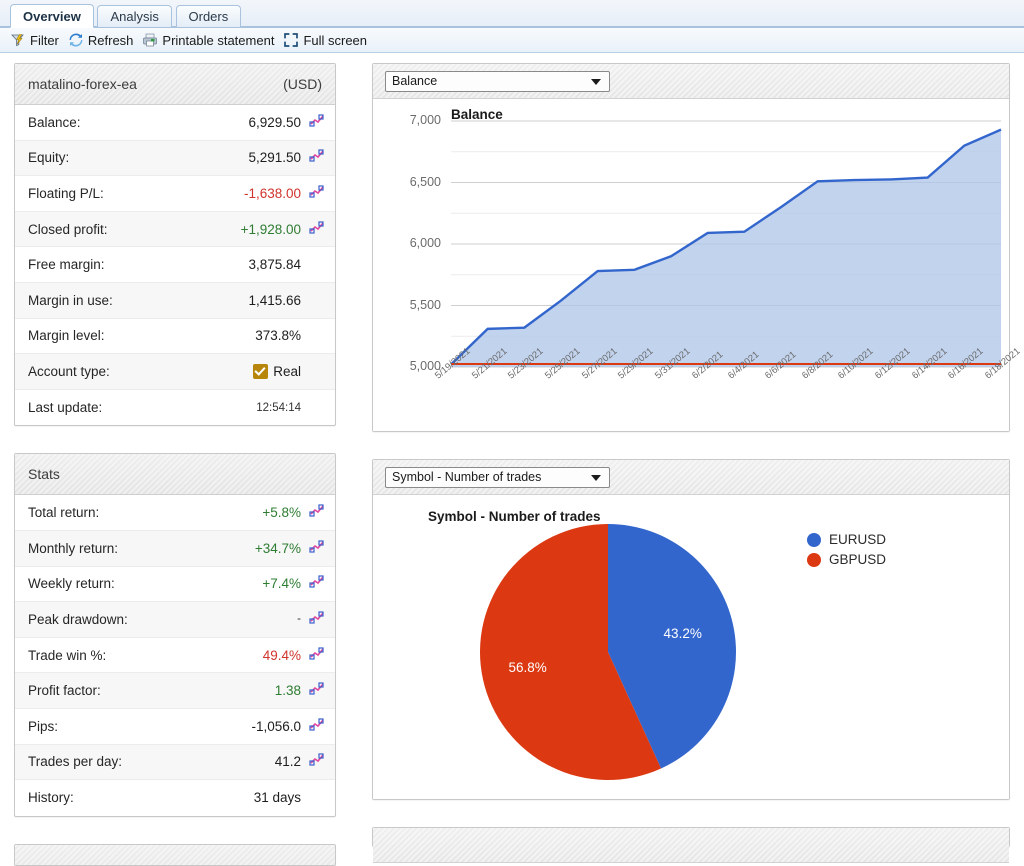 Image resolution: width=1024 pixels, height=866 pixels. What do you see at coordinates (69, 371) in the screenshot?
I see `row-label: Account type:` at bounding box center [69, 371].